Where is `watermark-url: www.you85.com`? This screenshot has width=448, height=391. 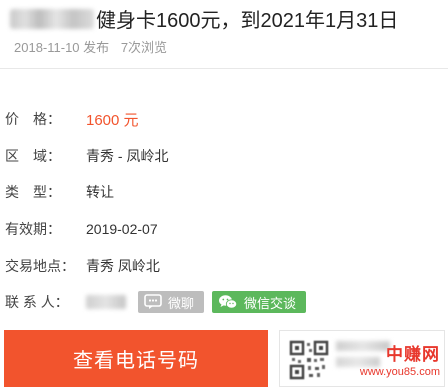 watermark-url: www.you85.com is located at coordinates (399, 372).